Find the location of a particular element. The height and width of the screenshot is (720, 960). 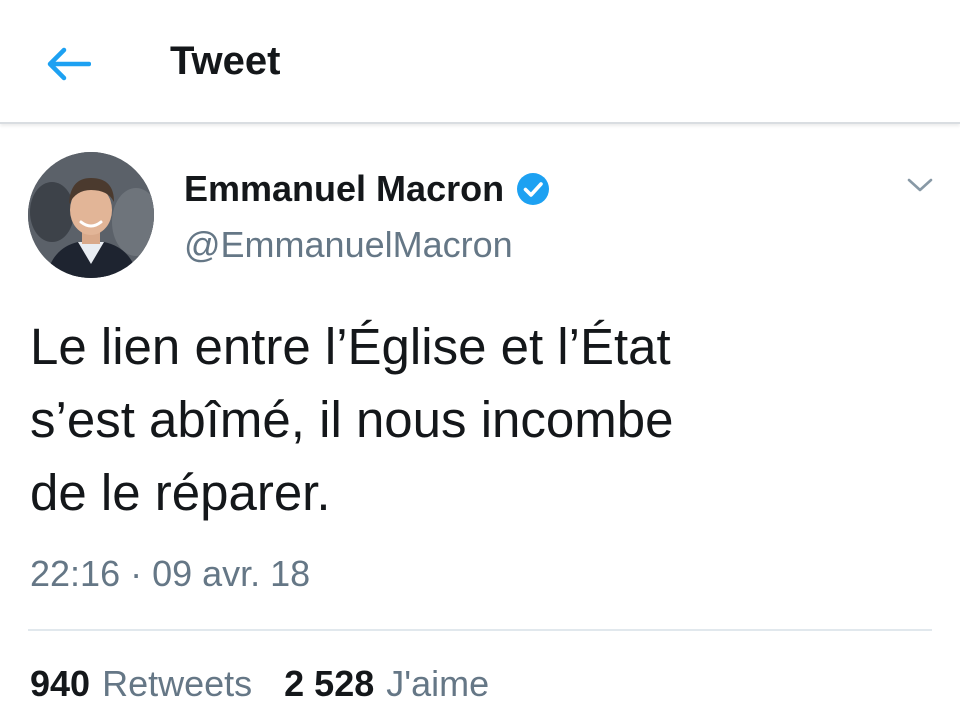

likes-count: 2 528 is located at coordinates (329, 683).